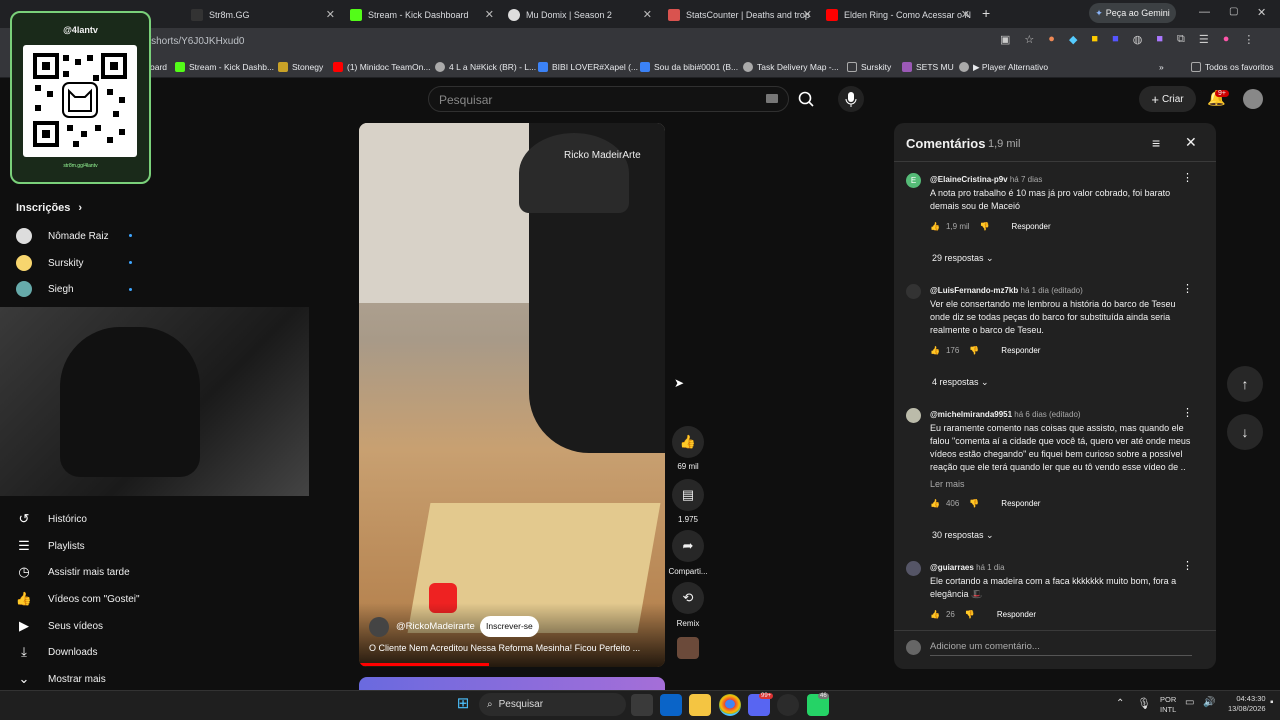 The width and height of the screenshot is (1280, 720). What do you see at coordinates (56, 652) in the screenshot?
I see `sidebar-item-downloads: ⤓ Downloads` at bounding box center [56, 652].